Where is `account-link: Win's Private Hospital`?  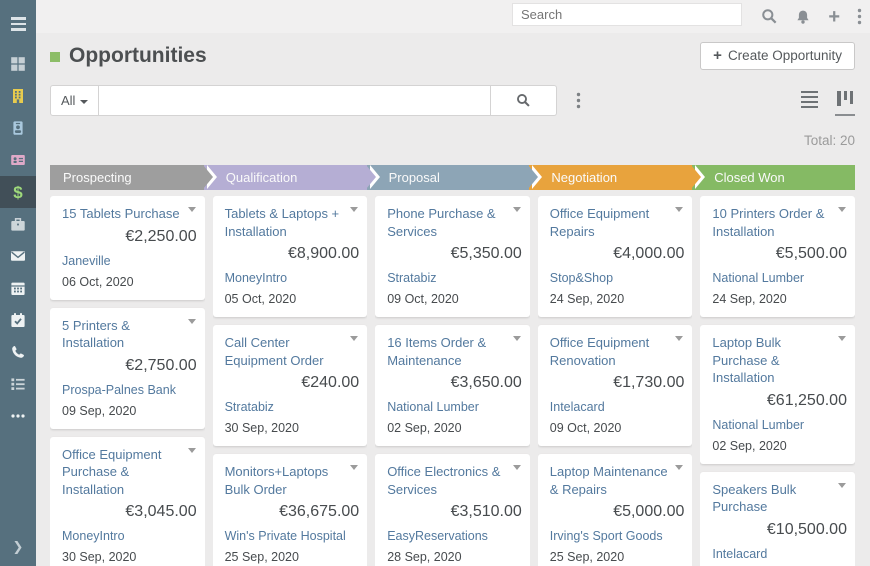 account-link: Win's Private Hospital is located at coordinates (291, 536).